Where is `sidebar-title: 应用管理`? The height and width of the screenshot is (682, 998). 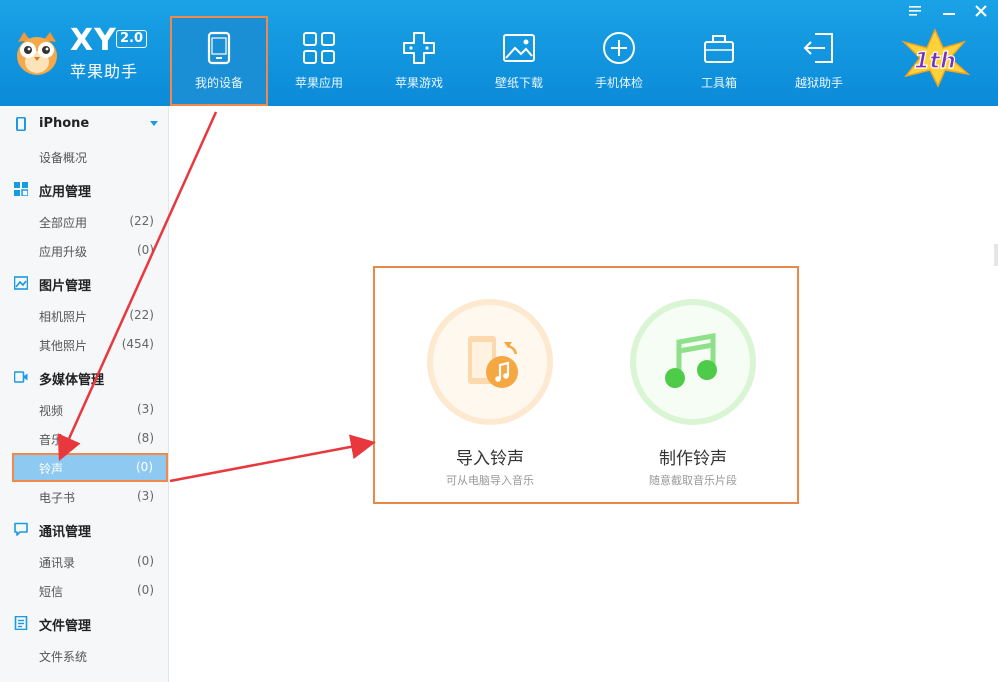 sidebar-title: 应用管理 is located at coordinates (65, 192).